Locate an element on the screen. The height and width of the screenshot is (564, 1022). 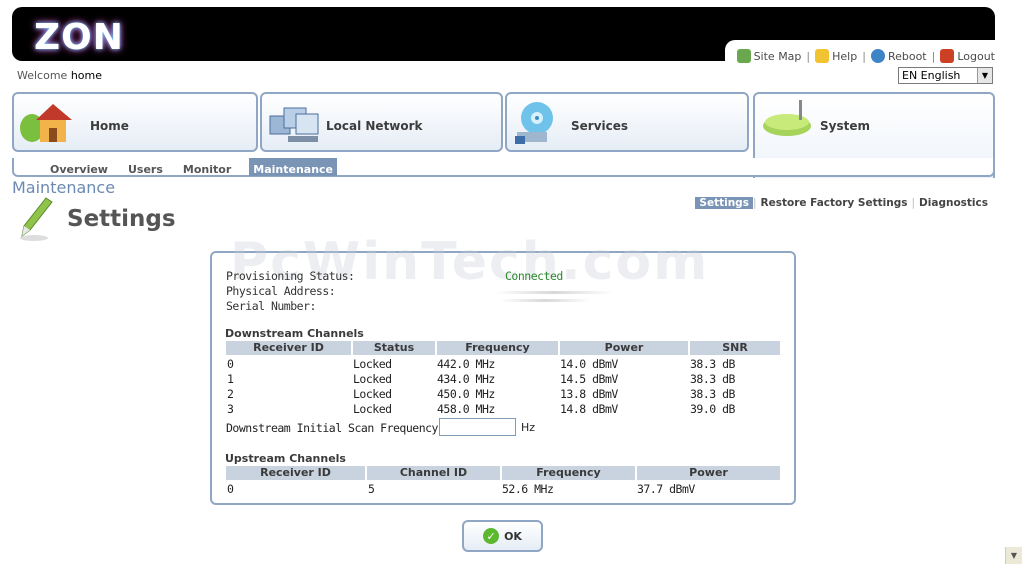
site-map-link: Site Map is located at coordinates (768, 56).